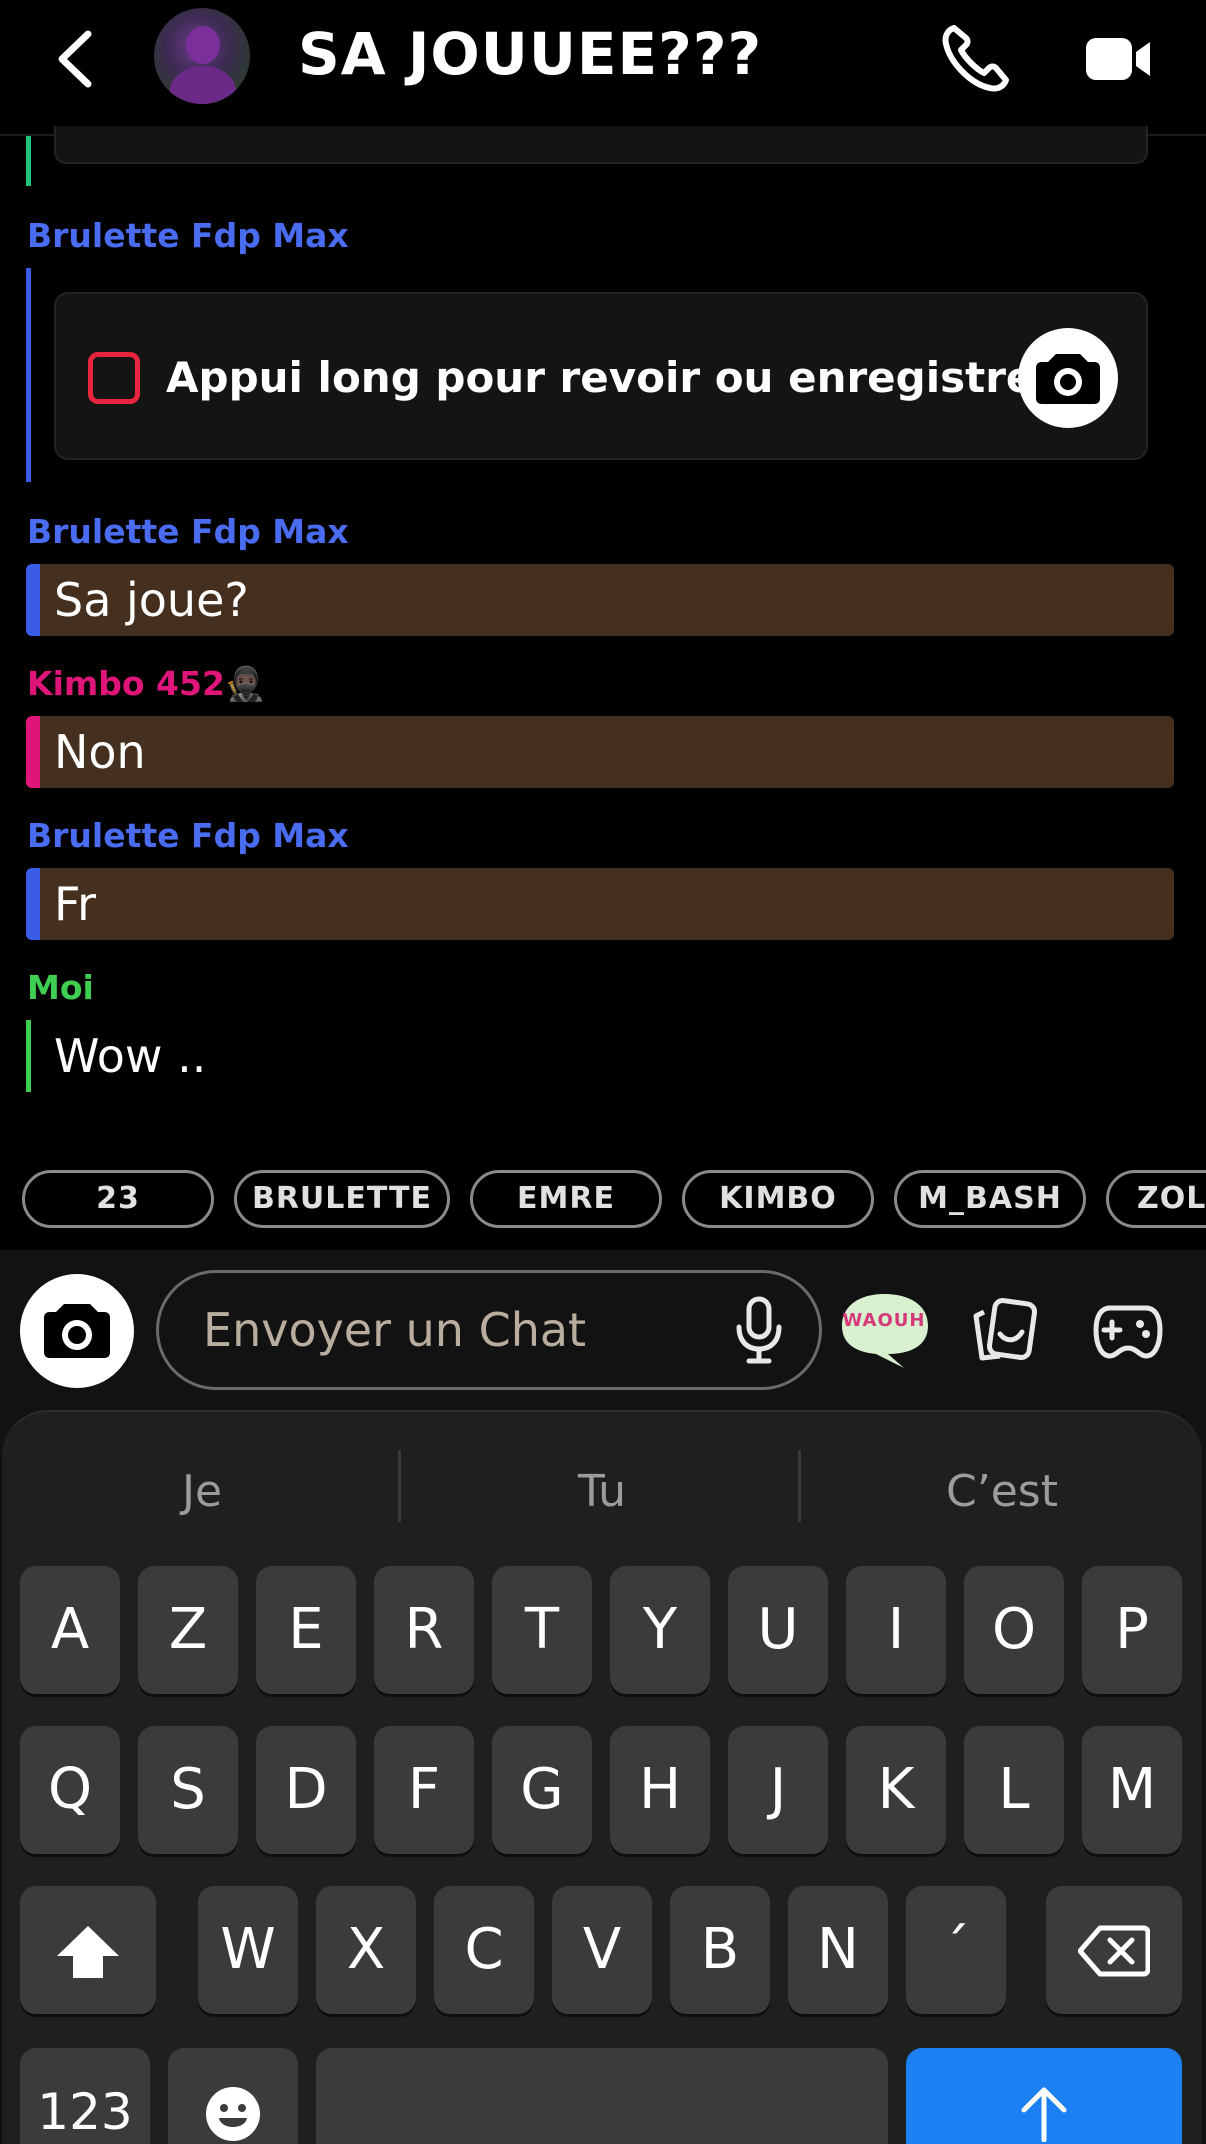 The height and width of the screenshot is (2144, 1206). Describe the element at coordinates (1156, 1199) in the screenshot. I see `mention-chip: ZOL` at that location.